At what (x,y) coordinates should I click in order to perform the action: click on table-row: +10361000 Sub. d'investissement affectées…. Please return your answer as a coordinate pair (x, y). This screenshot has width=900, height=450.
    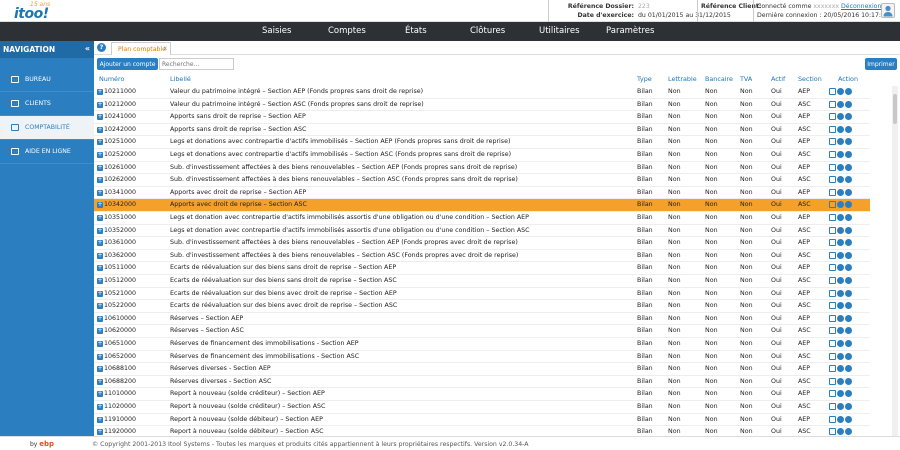
    Looking at the image, I should click on (482, 243).